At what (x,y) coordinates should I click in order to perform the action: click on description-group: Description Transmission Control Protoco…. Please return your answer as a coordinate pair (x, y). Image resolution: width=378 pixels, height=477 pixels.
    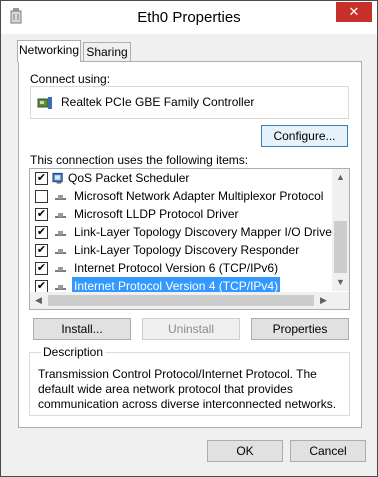
    Looking at the image, I should click on (189, 380).